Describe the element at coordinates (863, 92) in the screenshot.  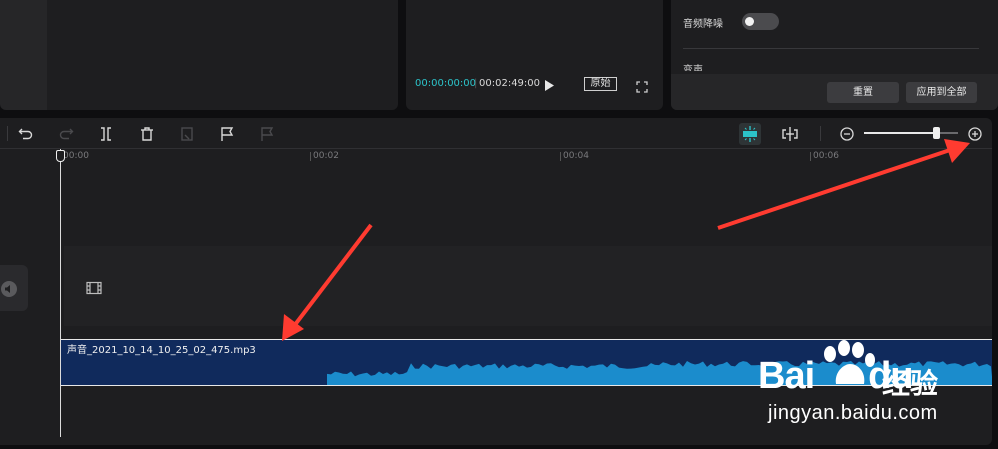
I see `reset-button: 重置` at that location.